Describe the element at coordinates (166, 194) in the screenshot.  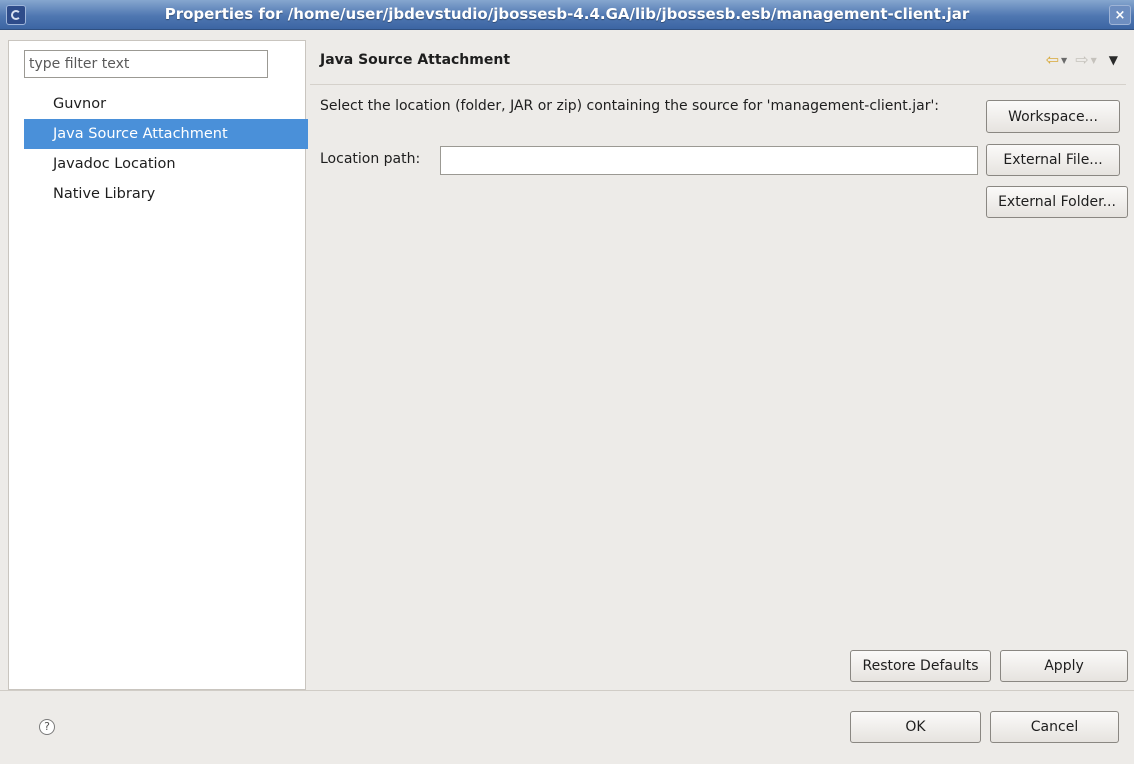
I see `sidebar-item-native-library: Native Library` at that location.